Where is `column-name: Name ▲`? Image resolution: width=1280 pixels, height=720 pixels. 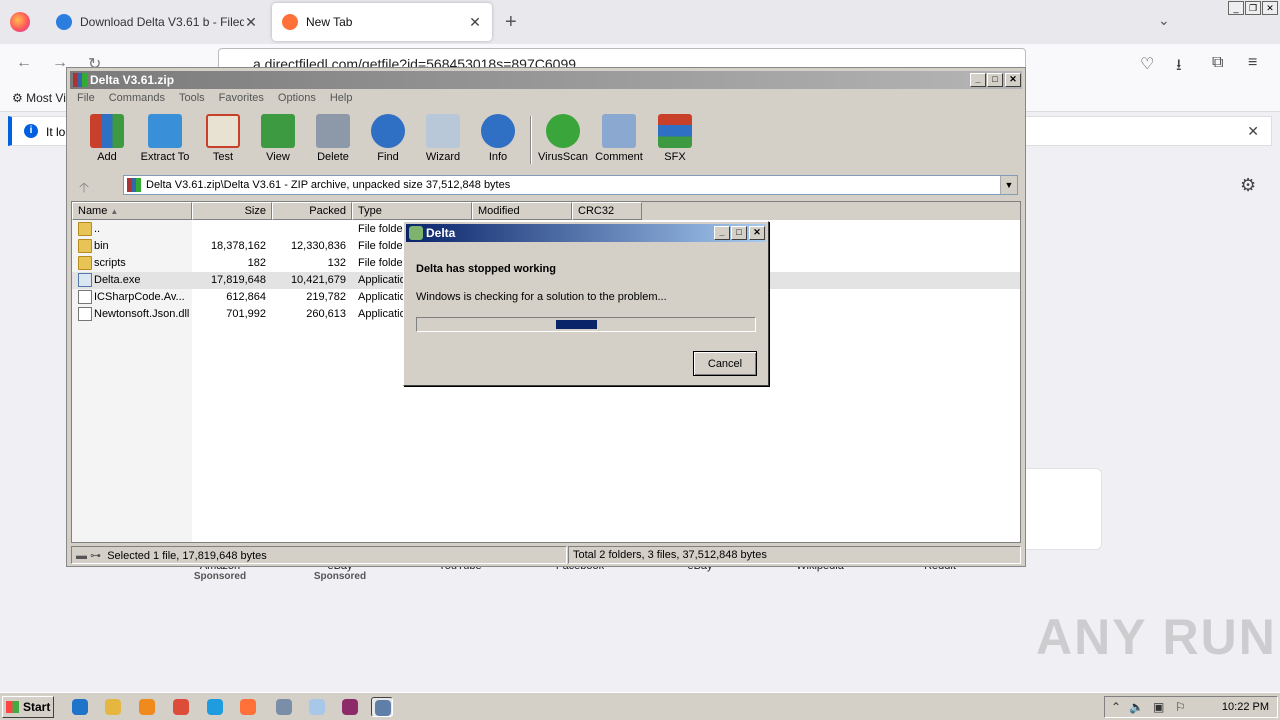 column-name: Name ▲ is located at coordinates (132, 211).